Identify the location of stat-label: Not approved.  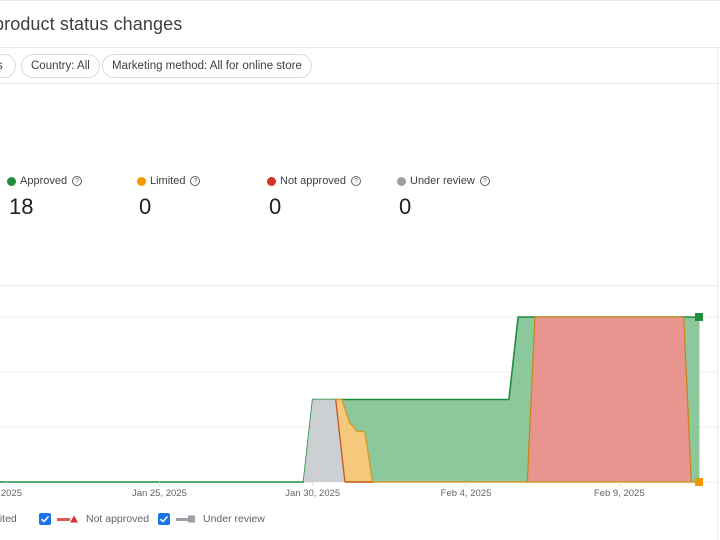
(313, 181).